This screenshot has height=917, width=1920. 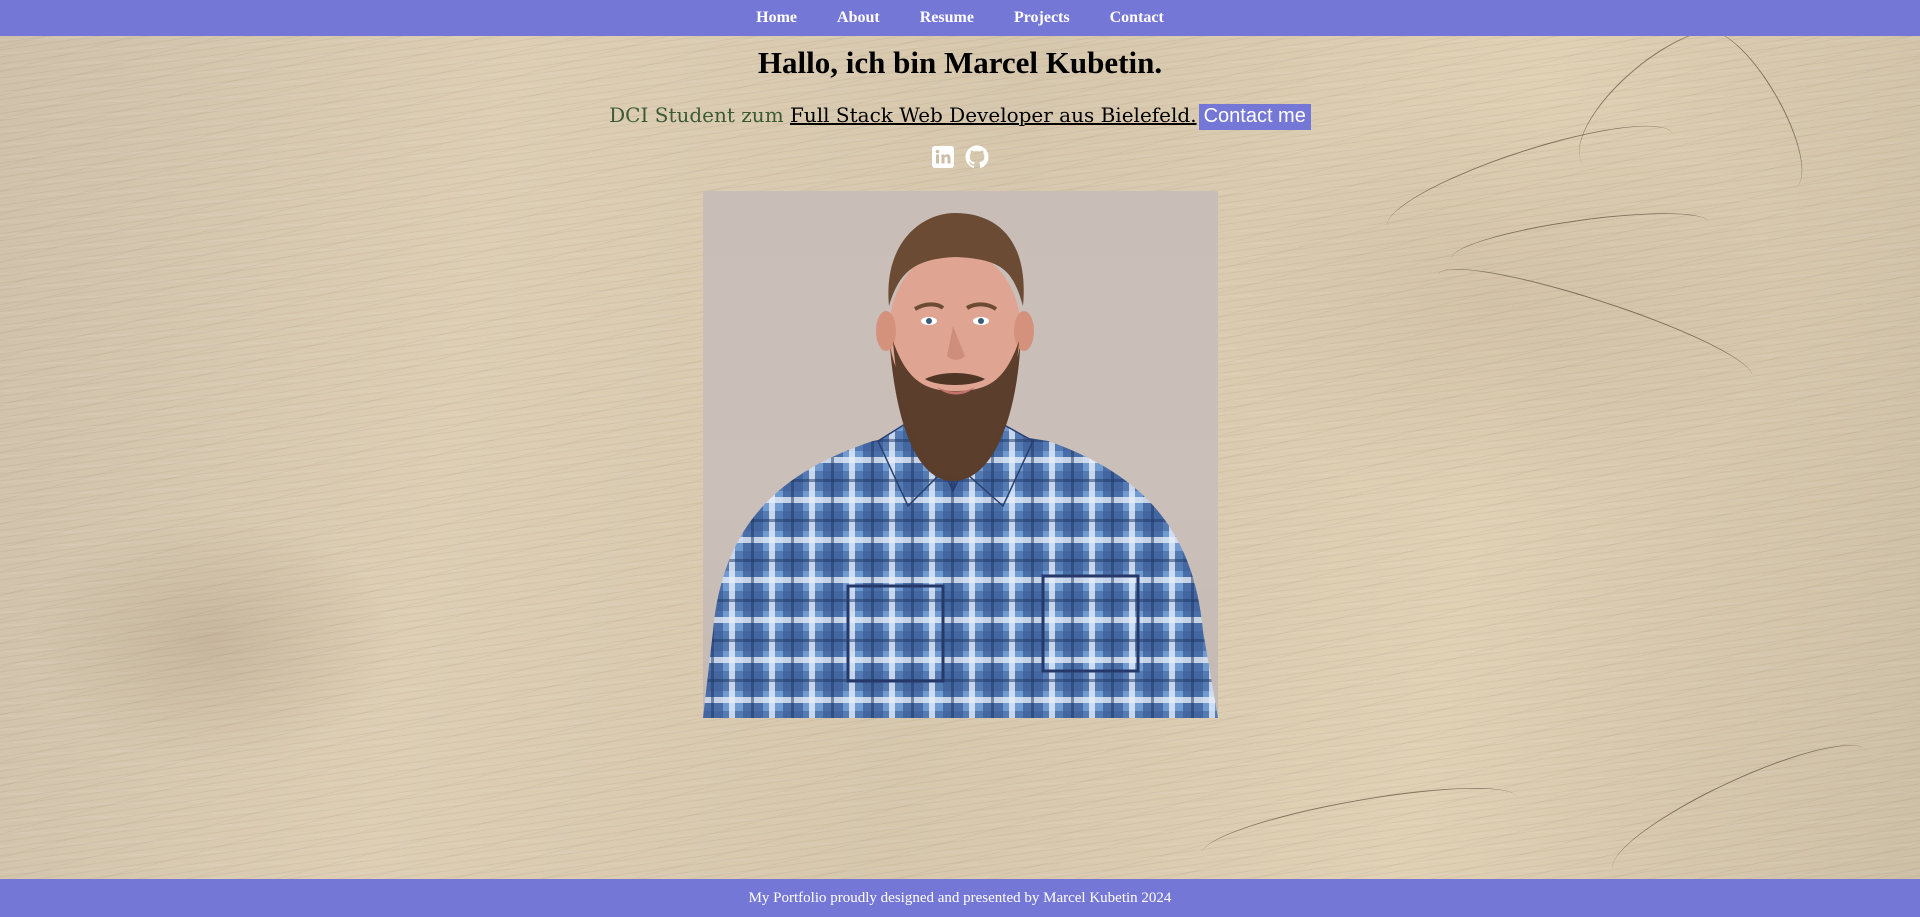 I want to click on nav-home: Home, so click(x=776, y=18).